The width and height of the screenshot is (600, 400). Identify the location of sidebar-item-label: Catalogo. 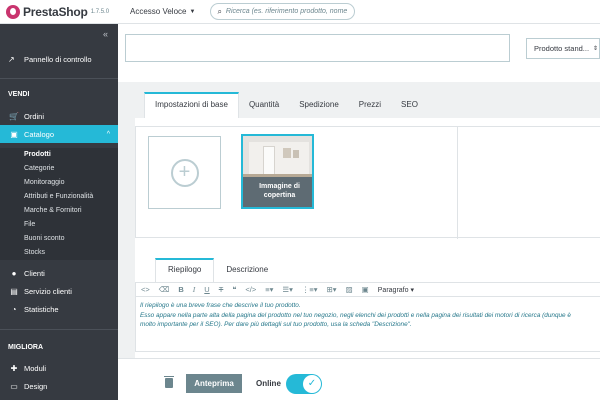
(39, 134).